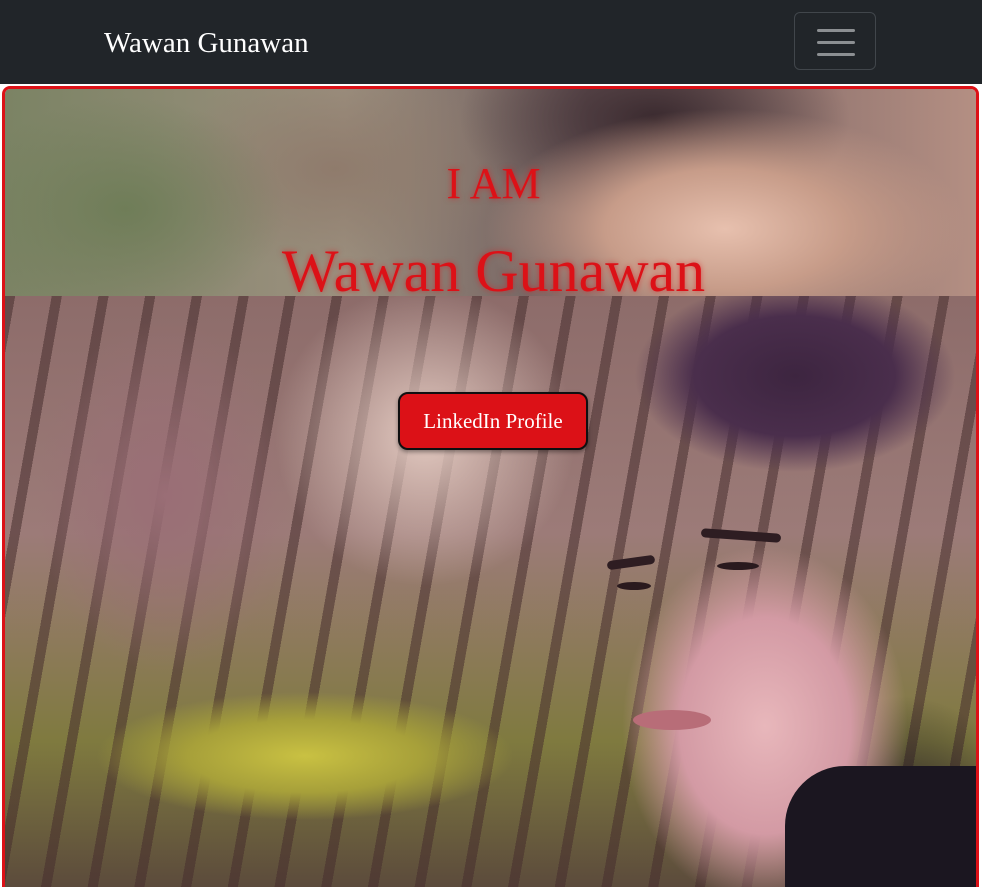 The image size is (982, 887). What do you see at coordinates (491, 42) in the screenshot?
I see `top-navbar: Wawan Gunawan` at bounding box center [491, 42].